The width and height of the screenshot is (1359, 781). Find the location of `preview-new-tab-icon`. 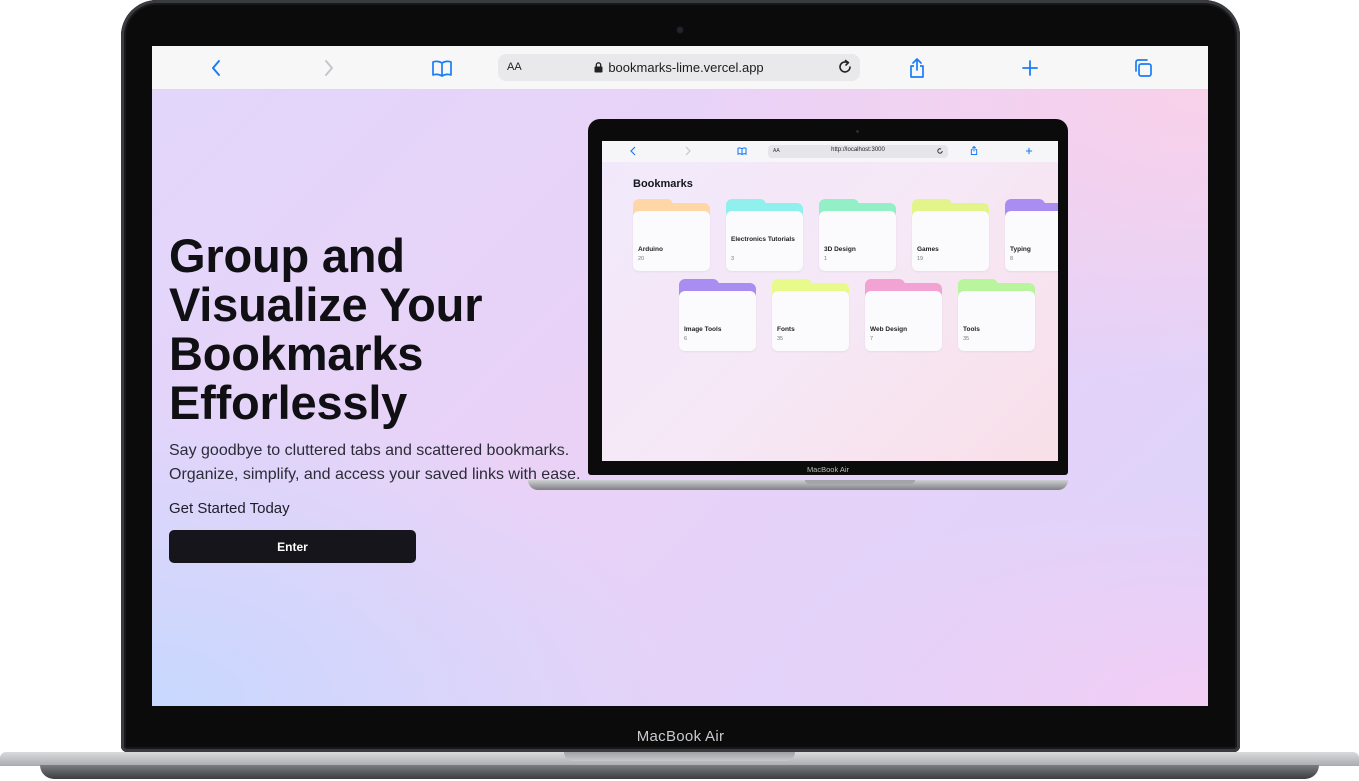

preview-new-tab-icon is located at coordinates (1029, 151).